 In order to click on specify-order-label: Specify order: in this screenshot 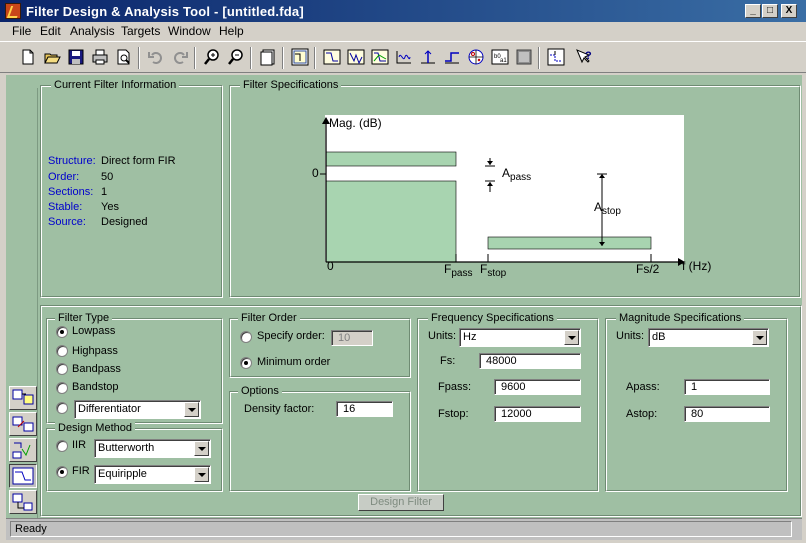, I will do `click(291, 336)`.